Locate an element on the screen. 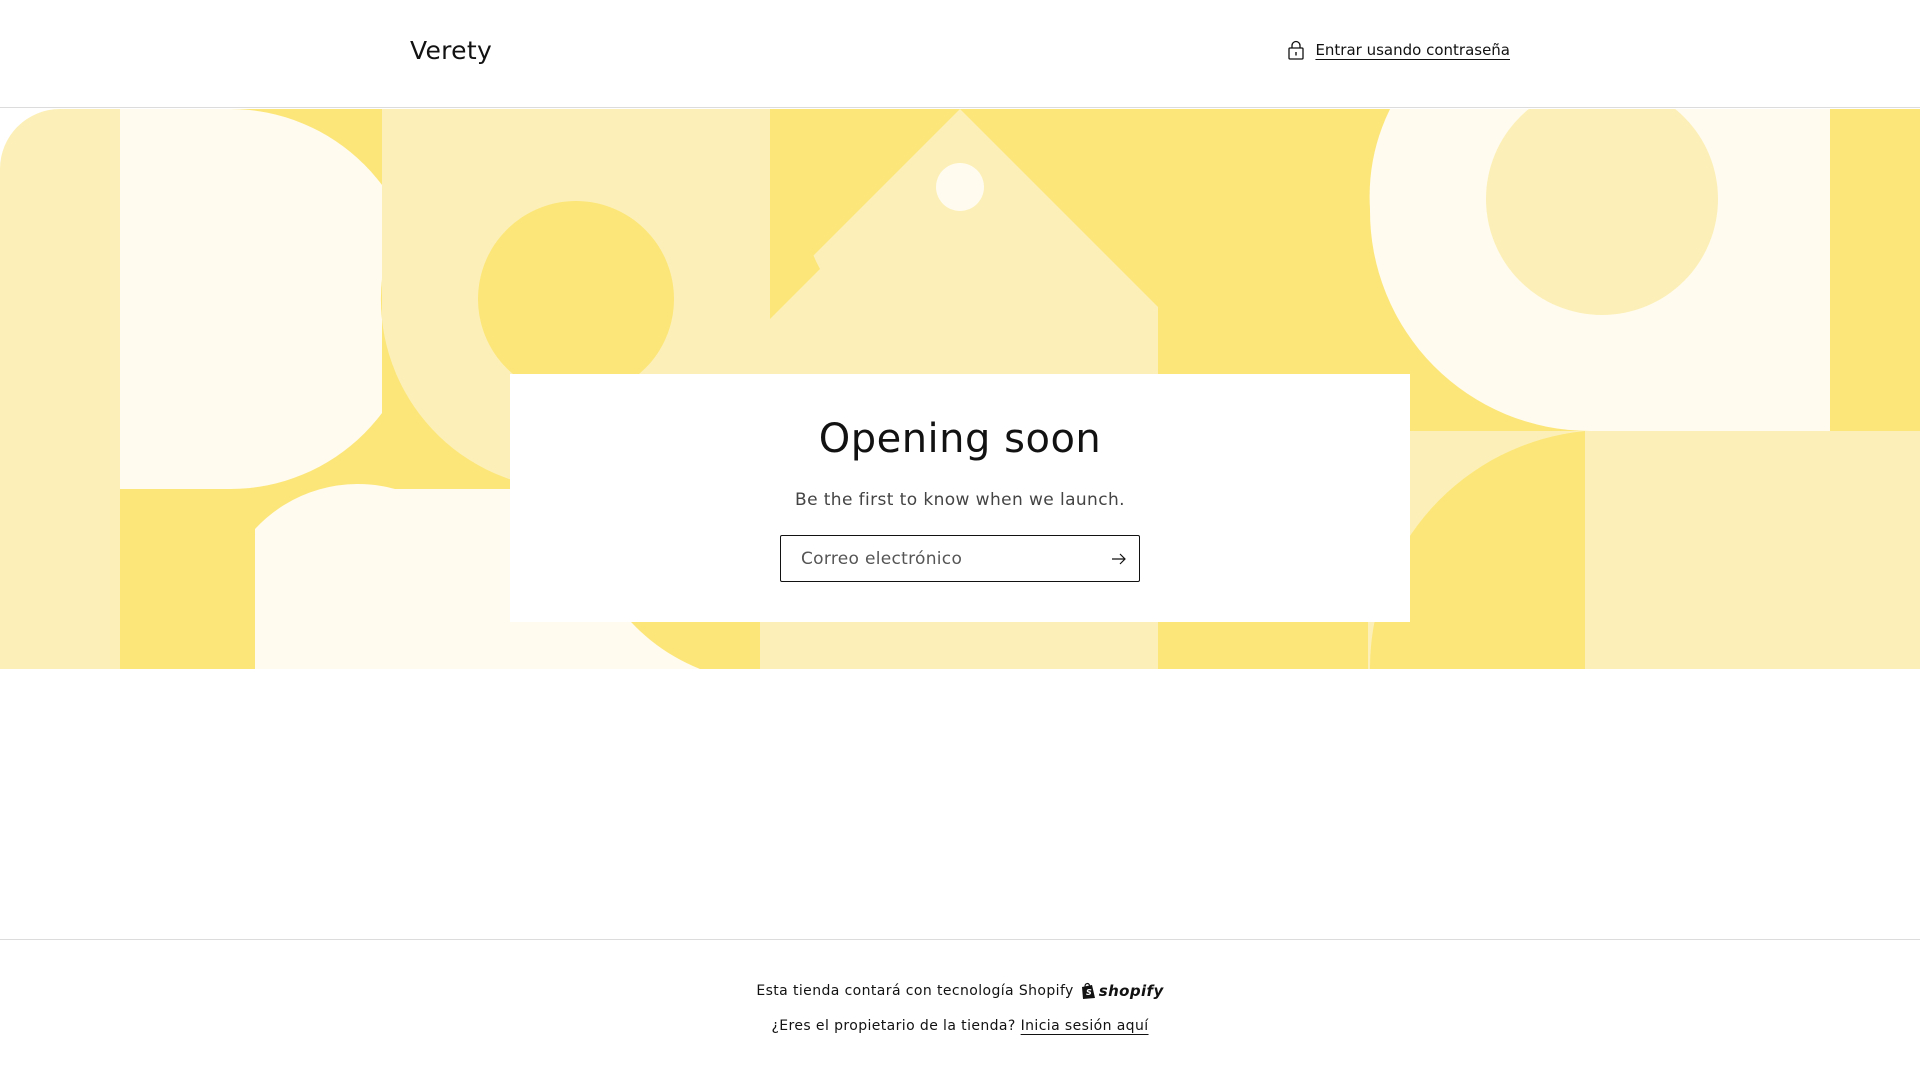 The height and width of the screenshot is (1080, 1920). shopify-logo: S shopify is located at coordinates (1122, 991).